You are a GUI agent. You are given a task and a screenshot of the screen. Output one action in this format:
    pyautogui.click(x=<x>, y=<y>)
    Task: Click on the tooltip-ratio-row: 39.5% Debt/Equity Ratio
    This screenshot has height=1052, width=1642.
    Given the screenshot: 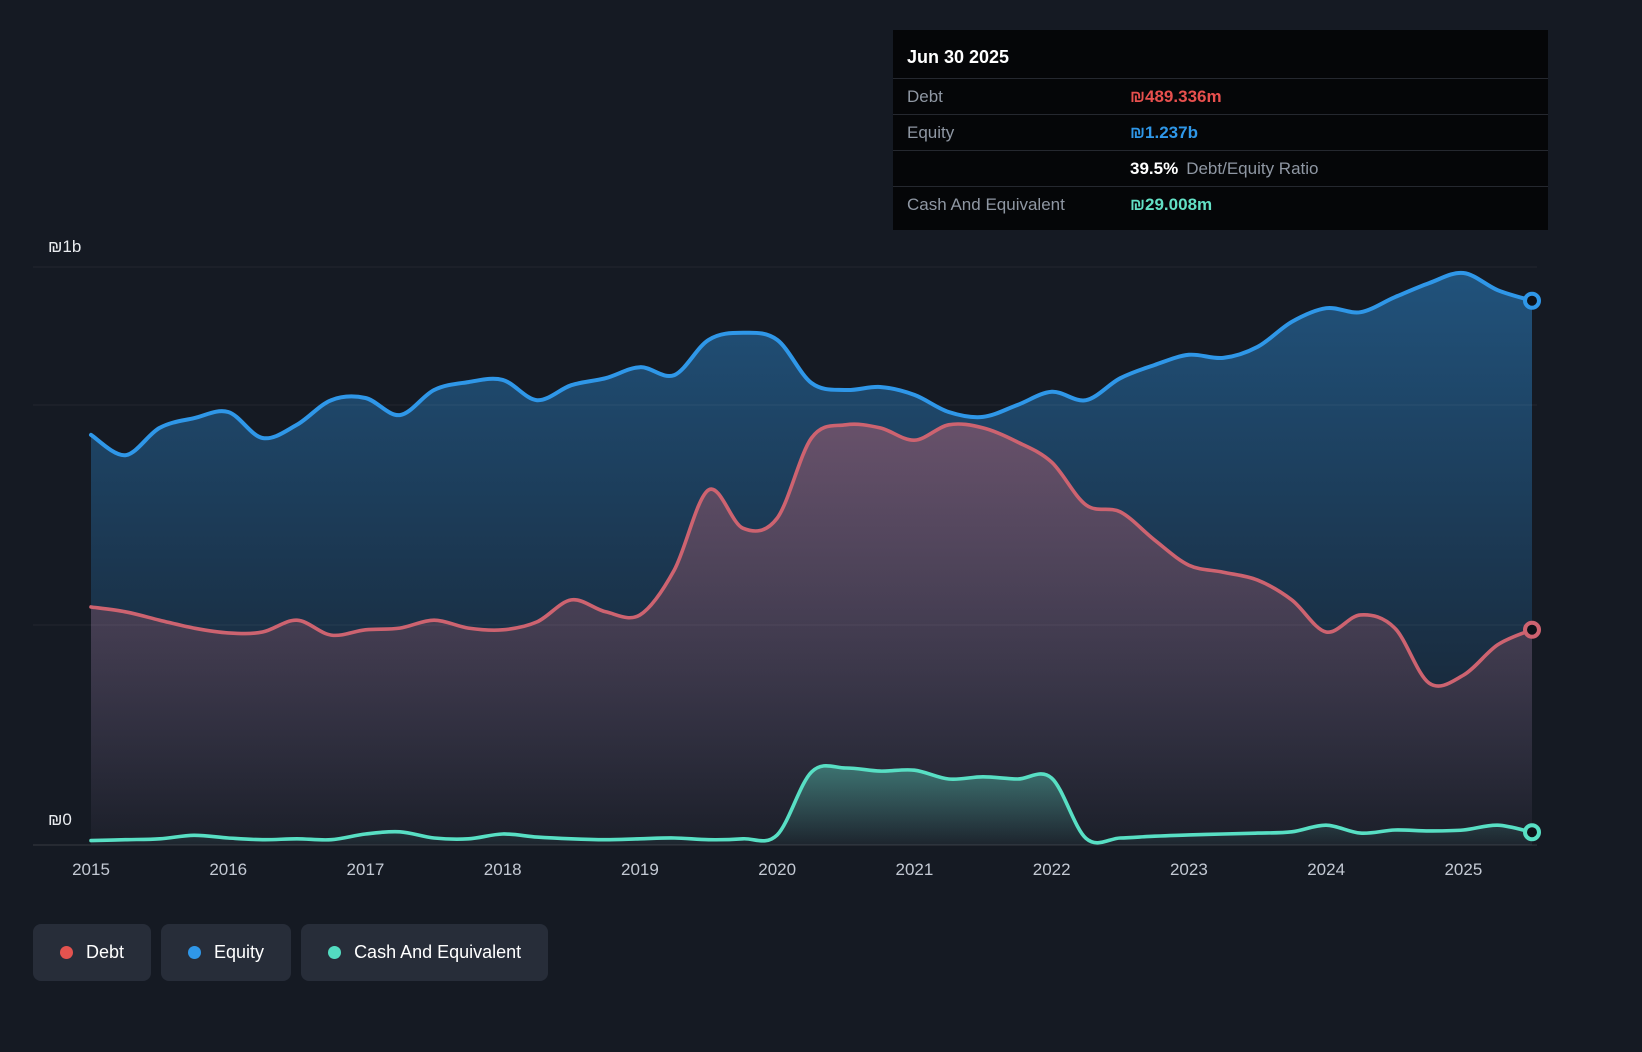 What is the action you would take?
    pyautogui.click(x=1220, y=168)
    